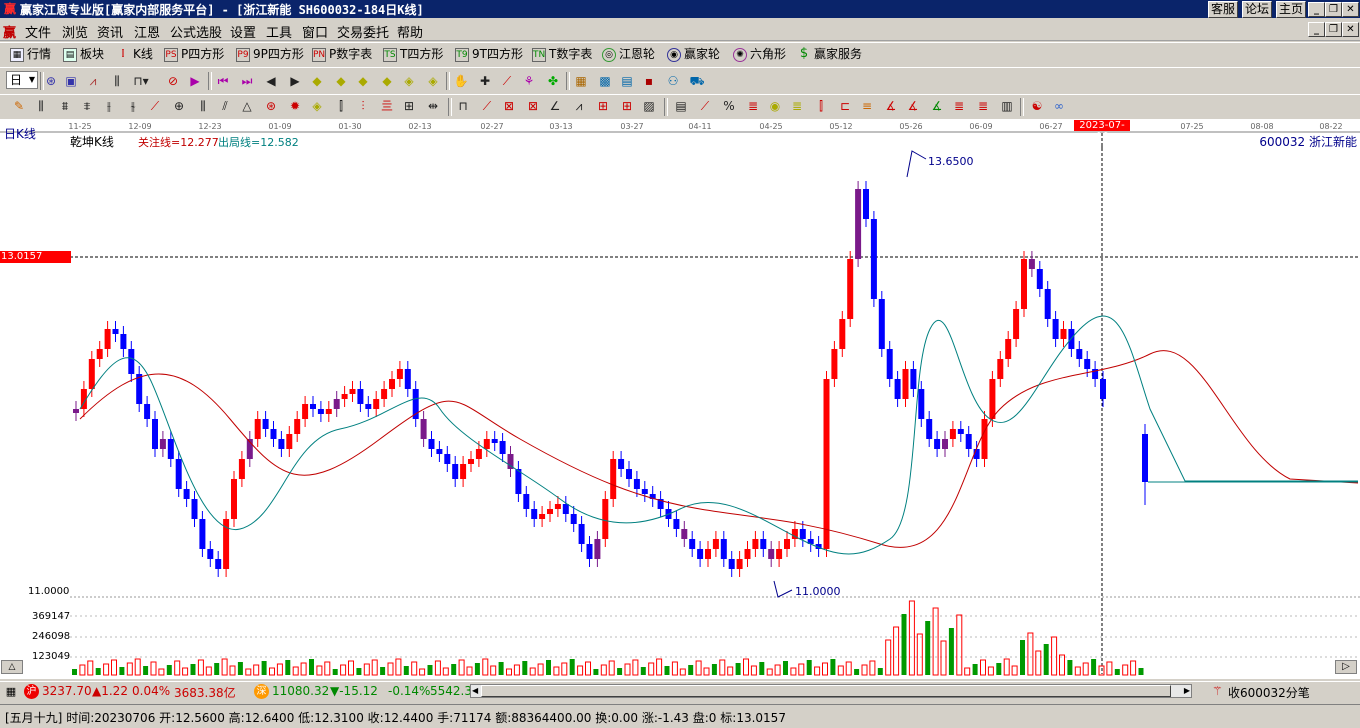  I want to click on scroll-left-icon: ◀, so click(271, 81).